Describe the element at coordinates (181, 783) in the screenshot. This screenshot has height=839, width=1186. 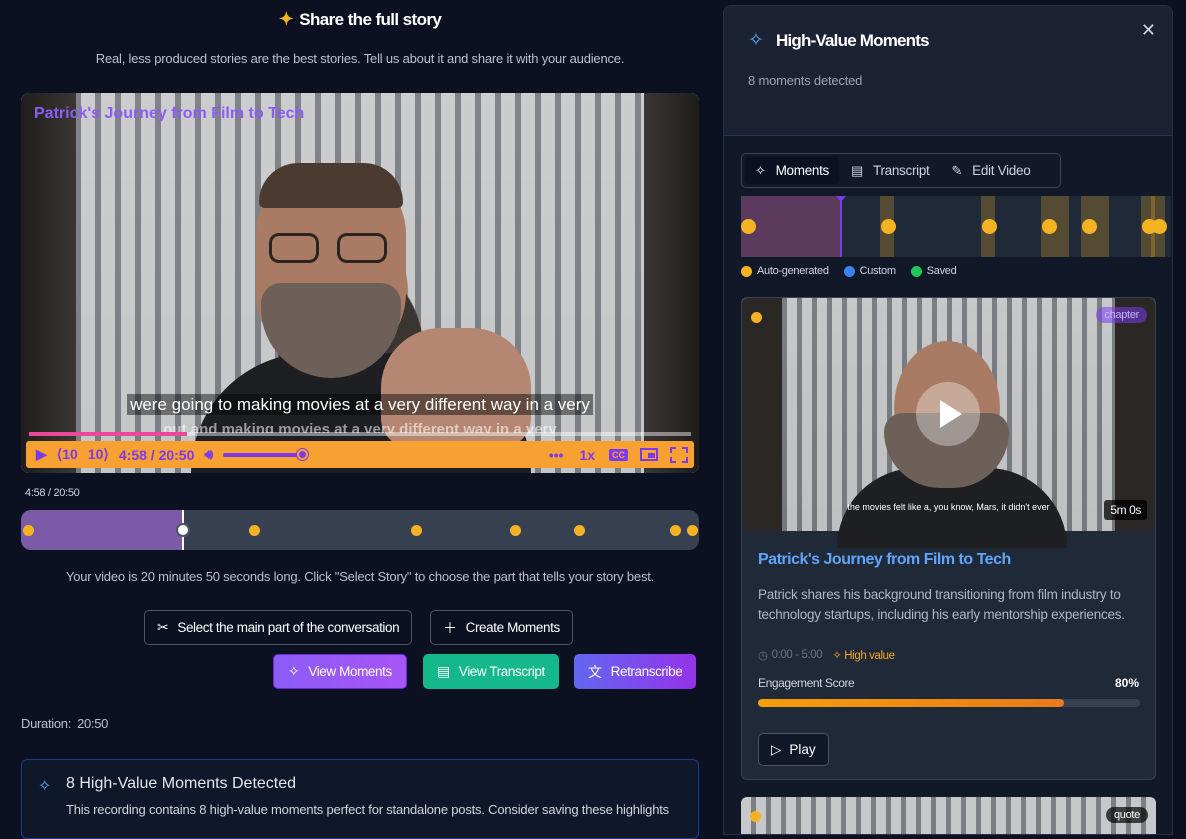
I see `banner-title: 8 High-Value Moments Detected` at that location.